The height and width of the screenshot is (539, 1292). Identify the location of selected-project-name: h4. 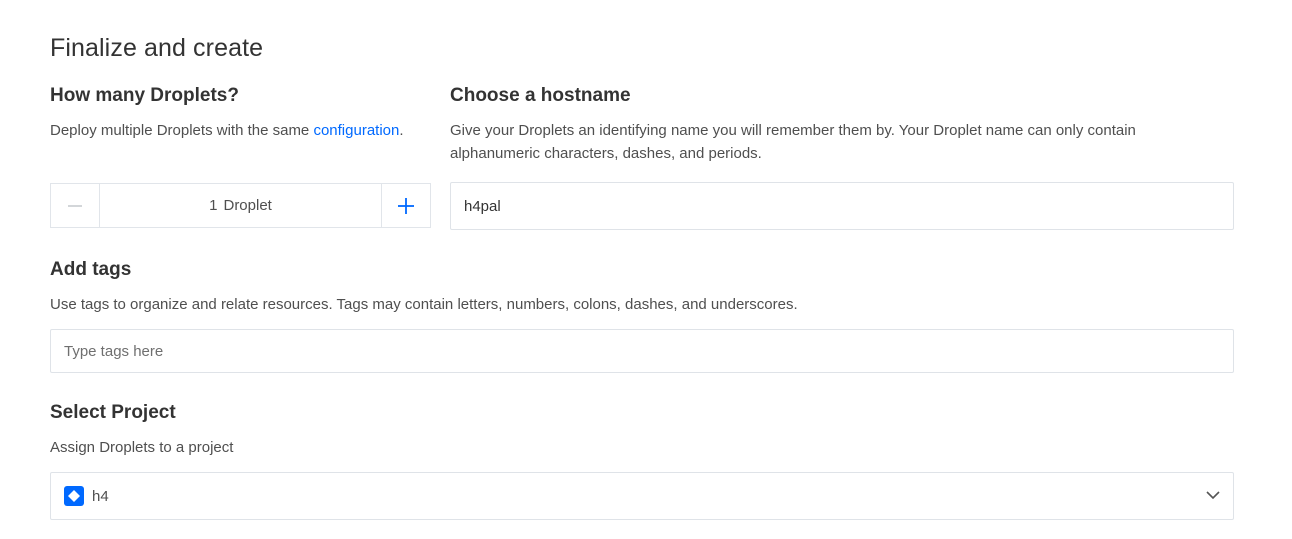
(100, 496).